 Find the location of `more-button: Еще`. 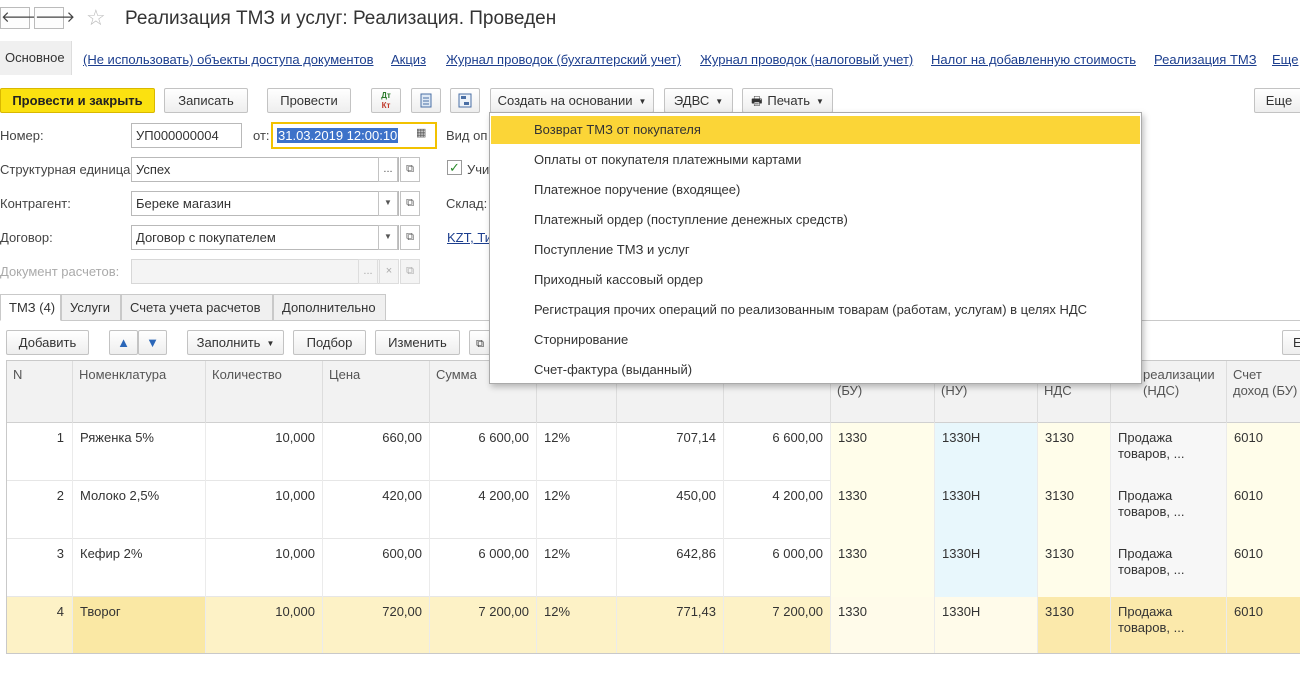

more-button: Еще is located at coordinates (1277, 100).